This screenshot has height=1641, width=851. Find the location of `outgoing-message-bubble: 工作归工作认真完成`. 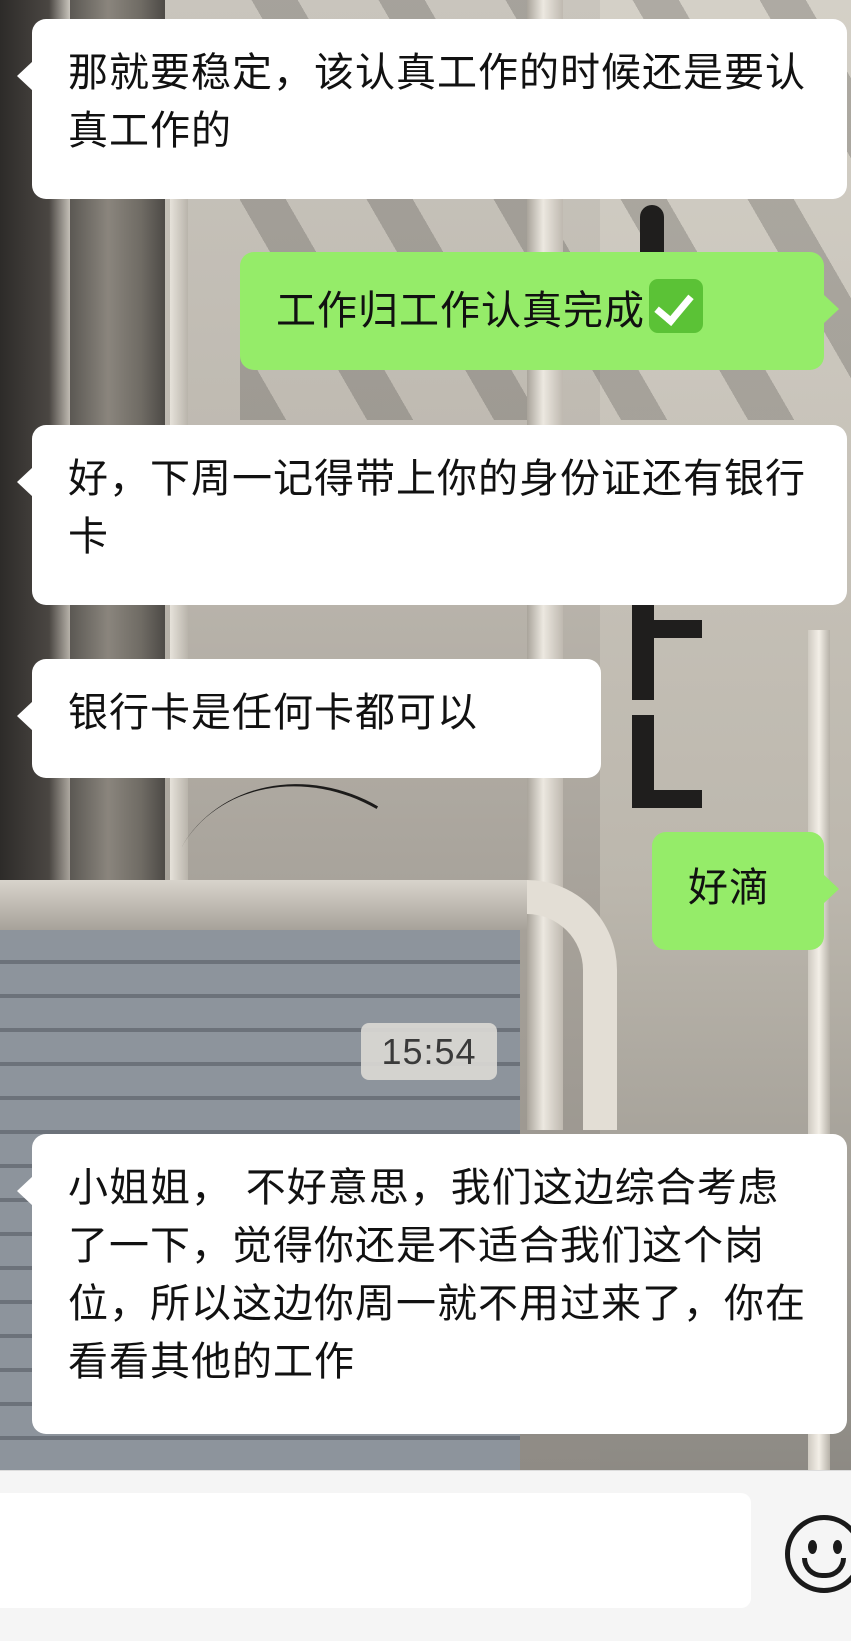

outgoing-message-bubble: 工作归工作认真完成 is located at coordinates (539, 311).